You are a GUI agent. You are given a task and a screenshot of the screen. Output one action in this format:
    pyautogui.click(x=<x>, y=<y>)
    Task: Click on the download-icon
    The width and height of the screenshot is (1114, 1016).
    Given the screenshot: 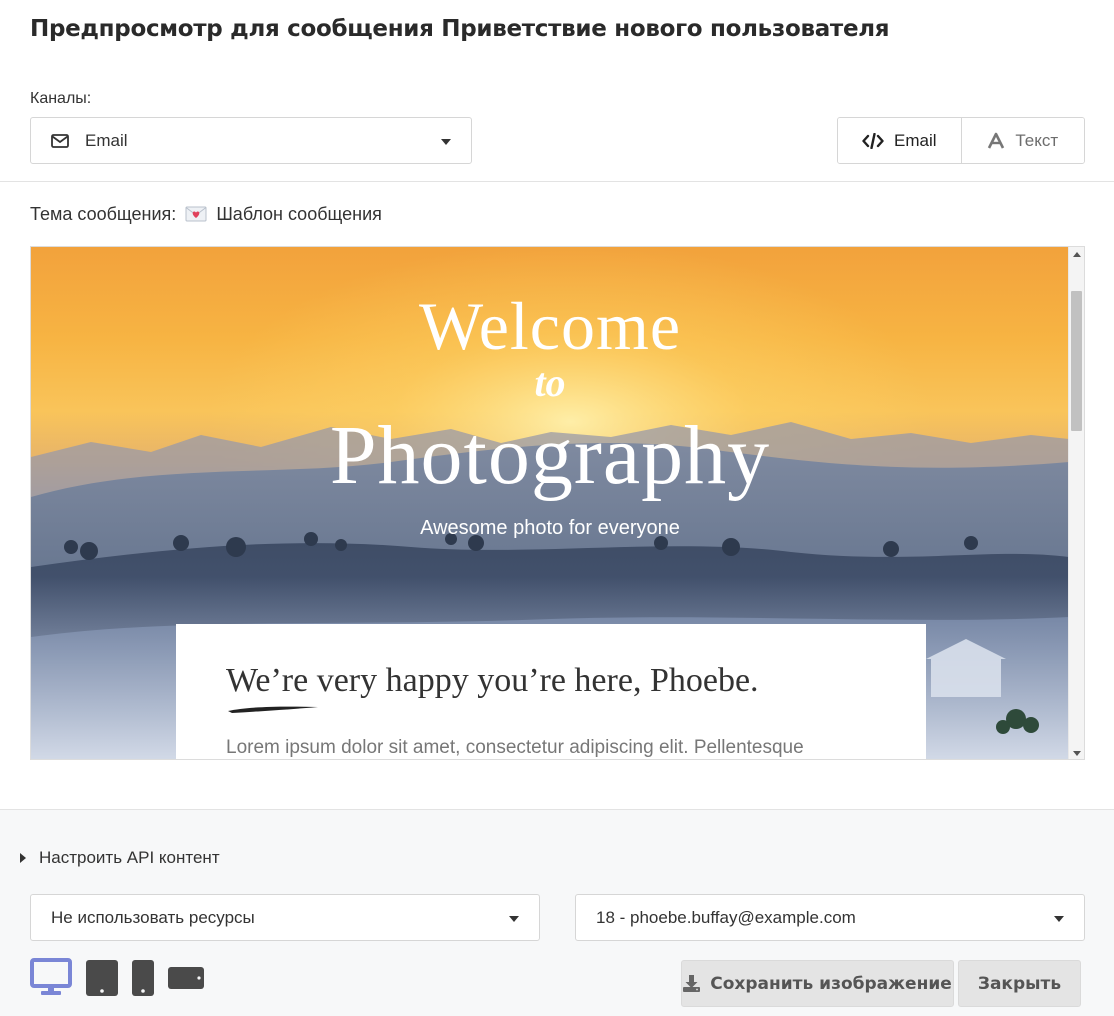 What is the action you would take?
    pyautogui.click(x=692, y=983)
    